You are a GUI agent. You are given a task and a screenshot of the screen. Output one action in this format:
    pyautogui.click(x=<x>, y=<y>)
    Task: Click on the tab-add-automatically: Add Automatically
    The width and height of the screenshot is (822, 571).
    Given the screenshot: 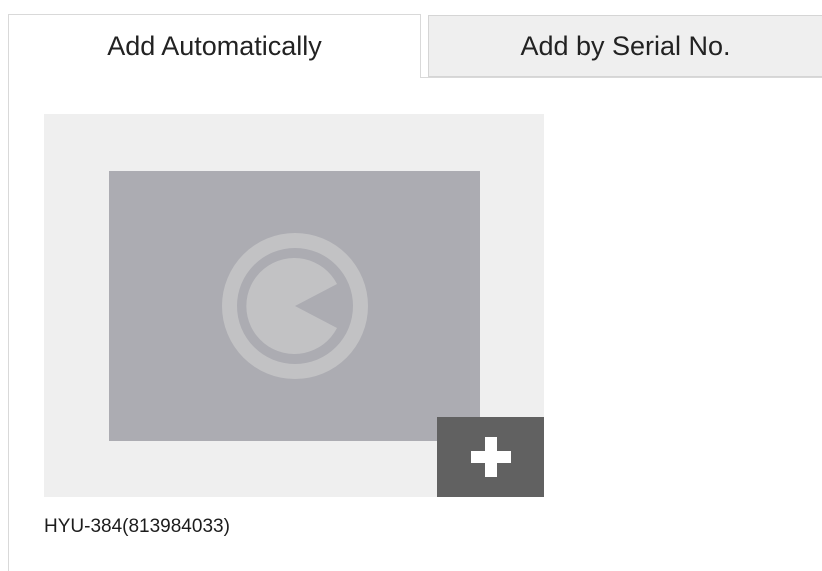 What is the action you would take?
    pyautogui.click(x=214, y=46)
    